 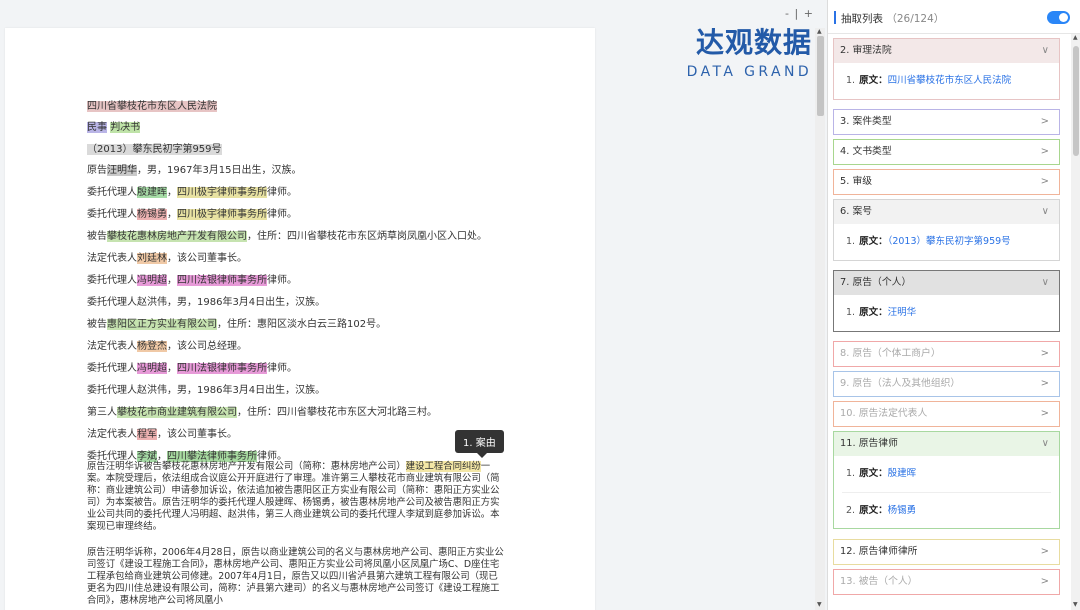 I want to click on extraction-card: 9. 原告（法人及其他组织） >, so click(x=946, y=384).